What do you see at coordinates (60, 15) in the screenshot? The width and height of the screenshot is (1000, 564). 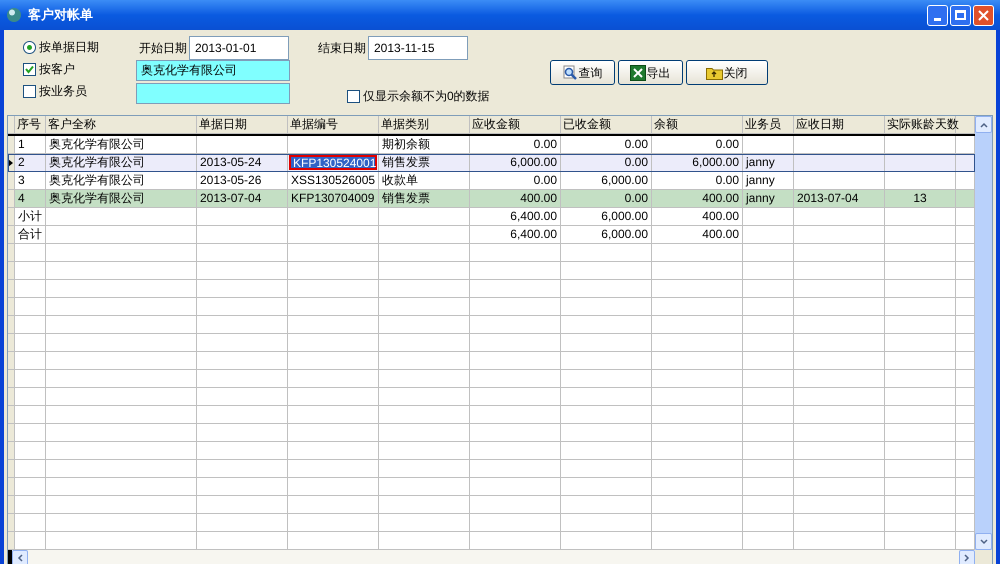 I see `window-title: 客户对帐单` at bounding box center [60, 15].